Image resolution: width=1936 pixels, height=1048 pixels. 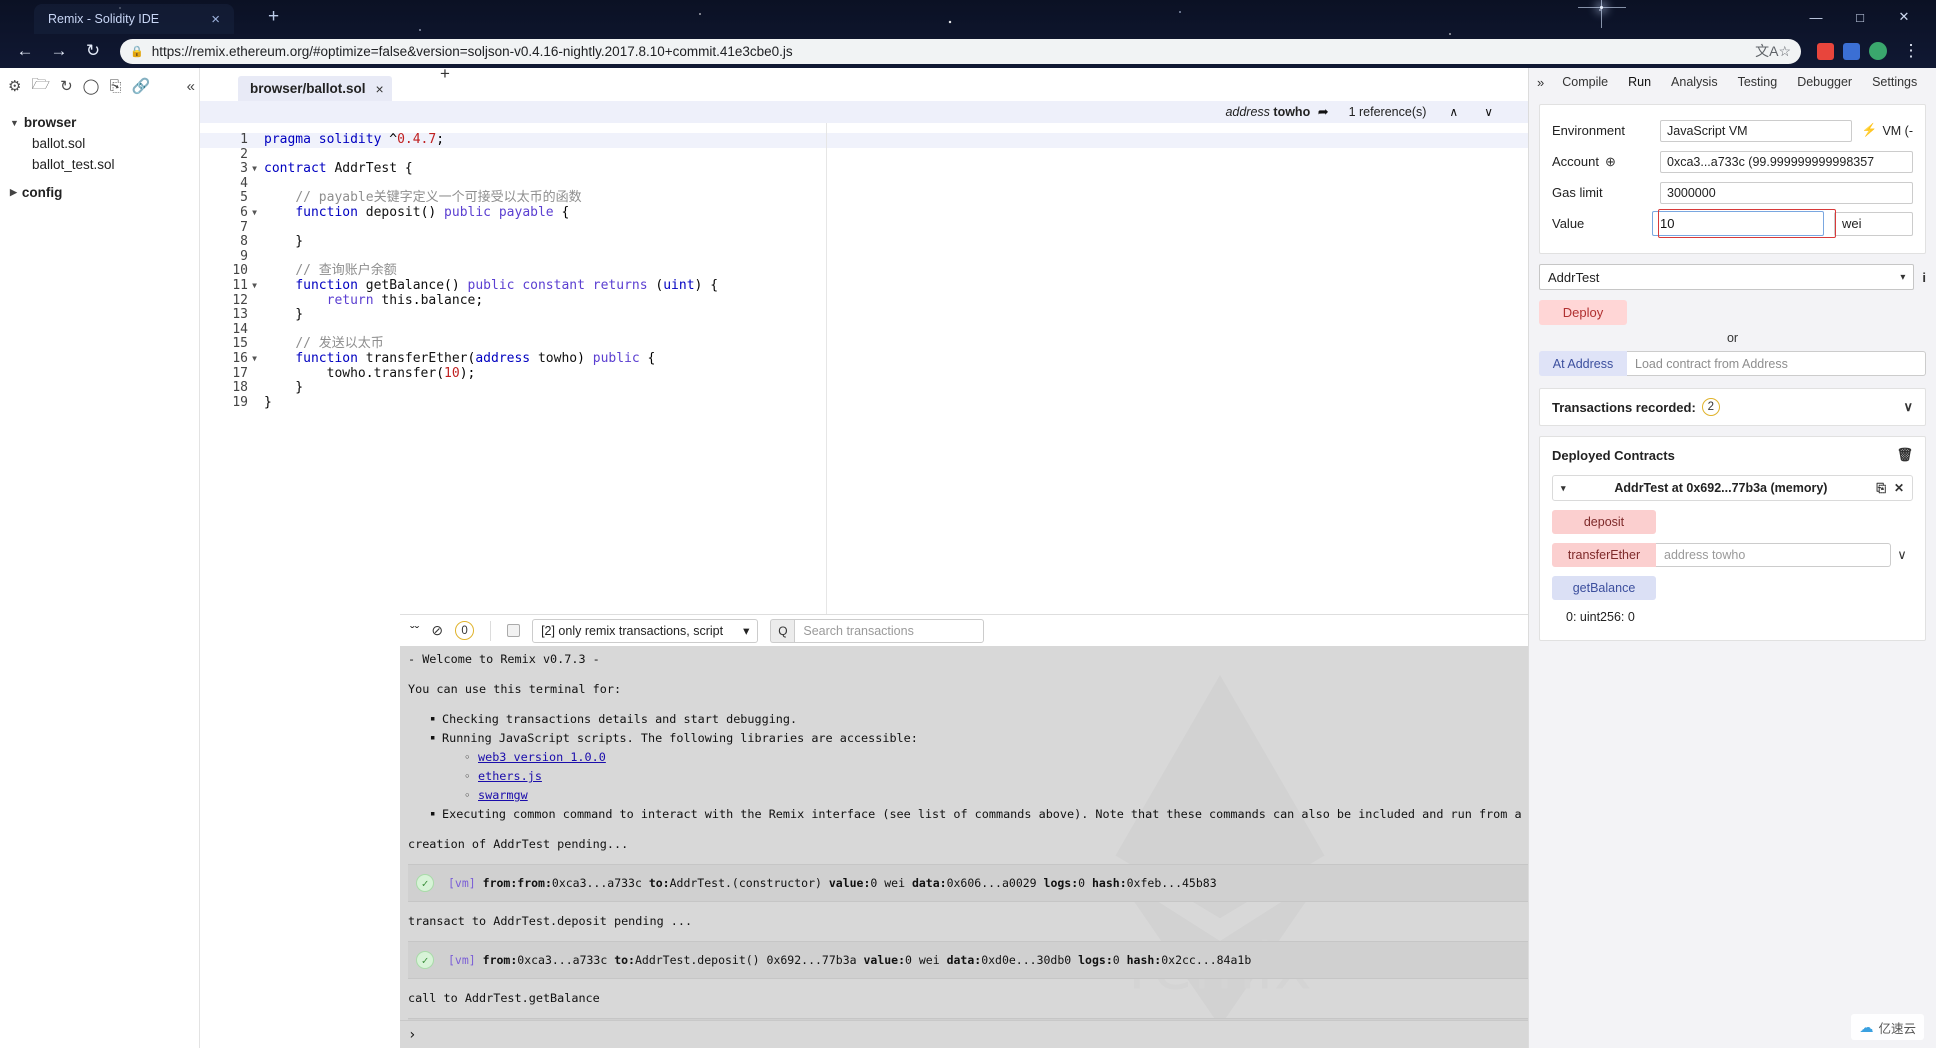 What do you see at coordinates (1773, 555) in the screenshot?
I see `function-input-towho` at bounding box center [1773, 555].